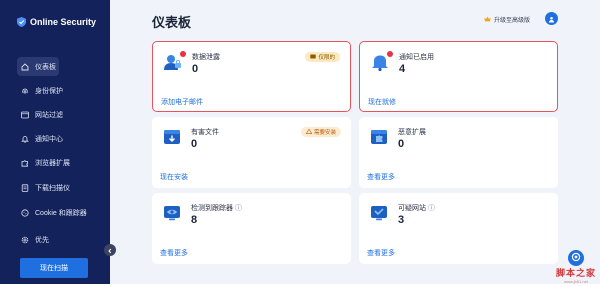  I want to click on shield-logo-icon, so click(21, 22).